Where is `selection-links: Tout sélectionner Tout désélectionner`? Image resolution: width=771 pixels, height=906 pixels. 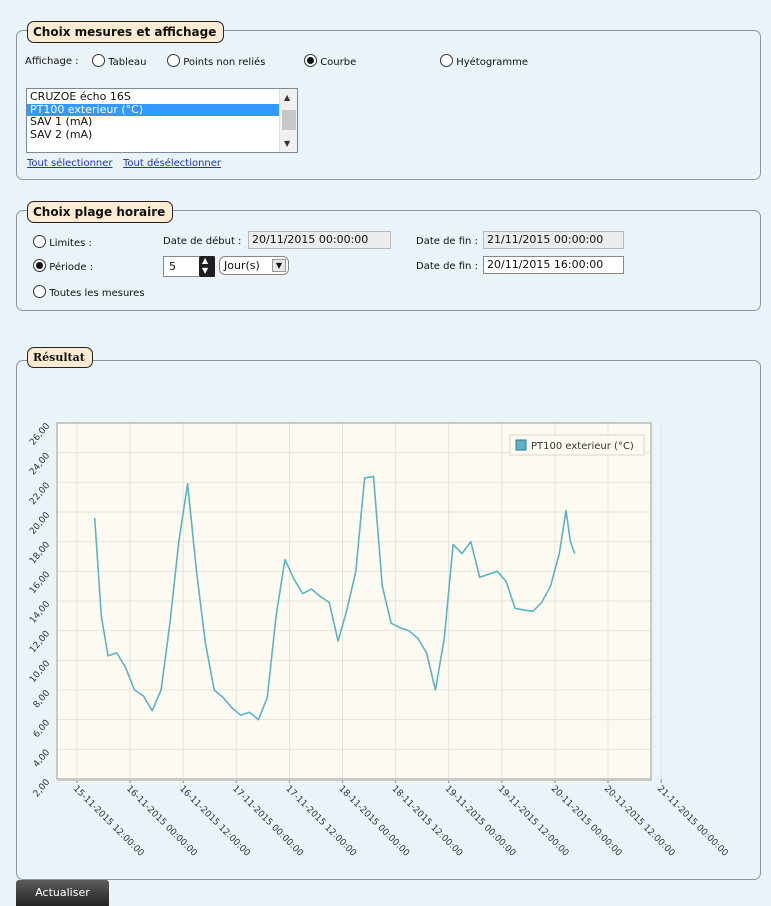
selection-links: Tout sélectionner Tout désélectionner is located at coordinates (124, 162).